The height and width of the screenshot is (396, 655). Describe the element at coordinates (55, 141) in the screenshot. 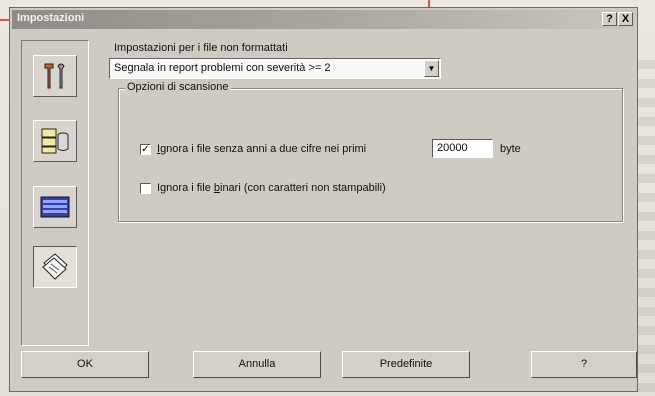

I see `files-database-icon` at that location.